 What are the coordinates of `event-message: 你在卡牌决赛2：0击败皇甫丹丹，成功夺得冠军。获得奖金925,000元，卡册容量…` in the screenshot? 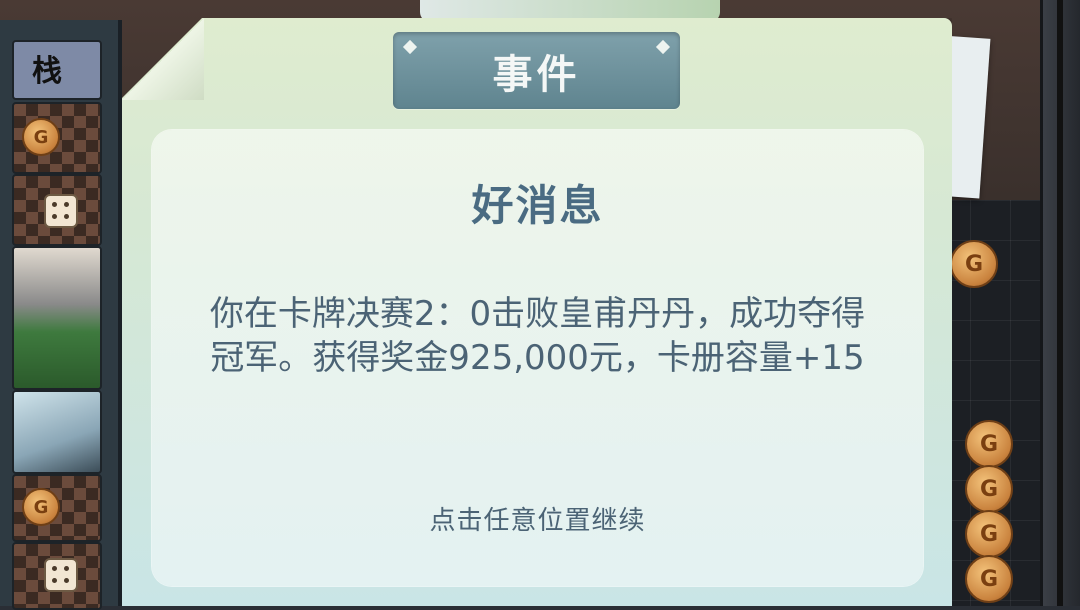 It's located at (537, 336).